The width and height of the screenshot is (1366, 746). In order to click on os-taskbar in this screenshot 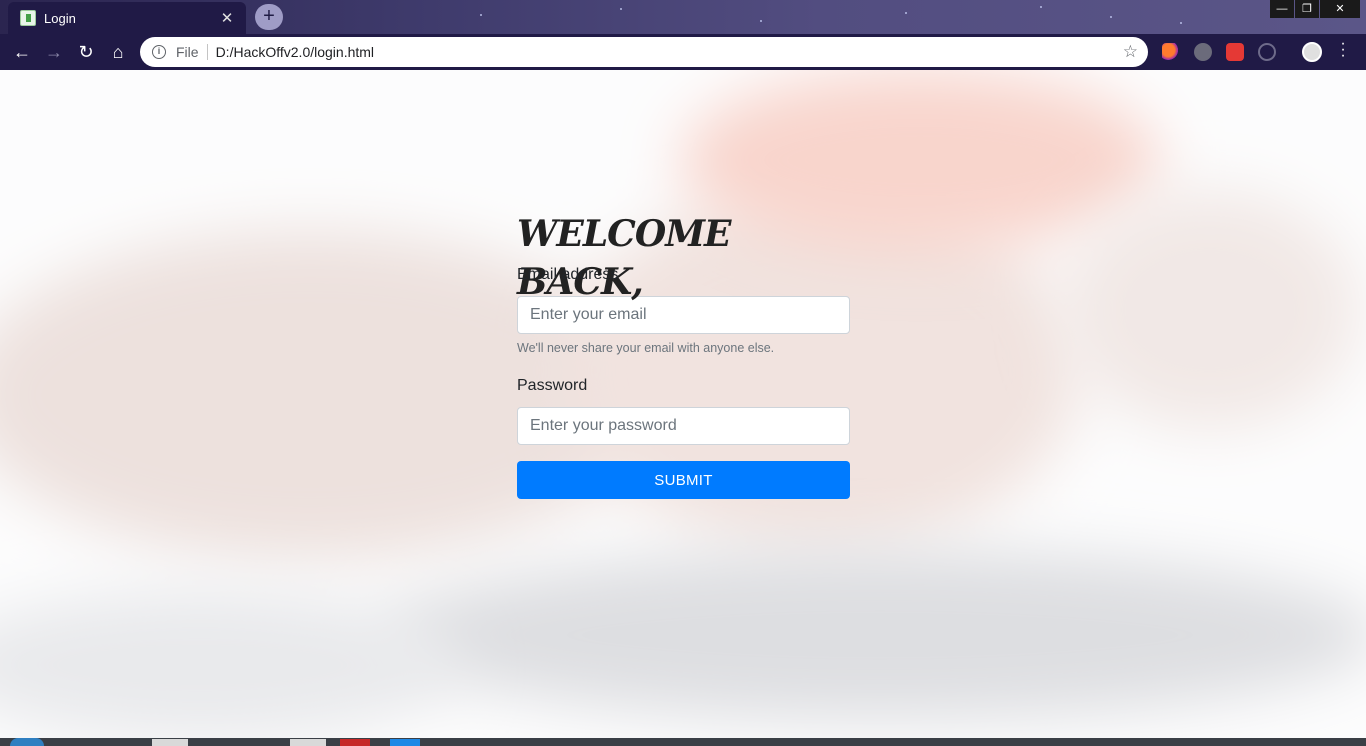, I will do `click(683, 742)`.